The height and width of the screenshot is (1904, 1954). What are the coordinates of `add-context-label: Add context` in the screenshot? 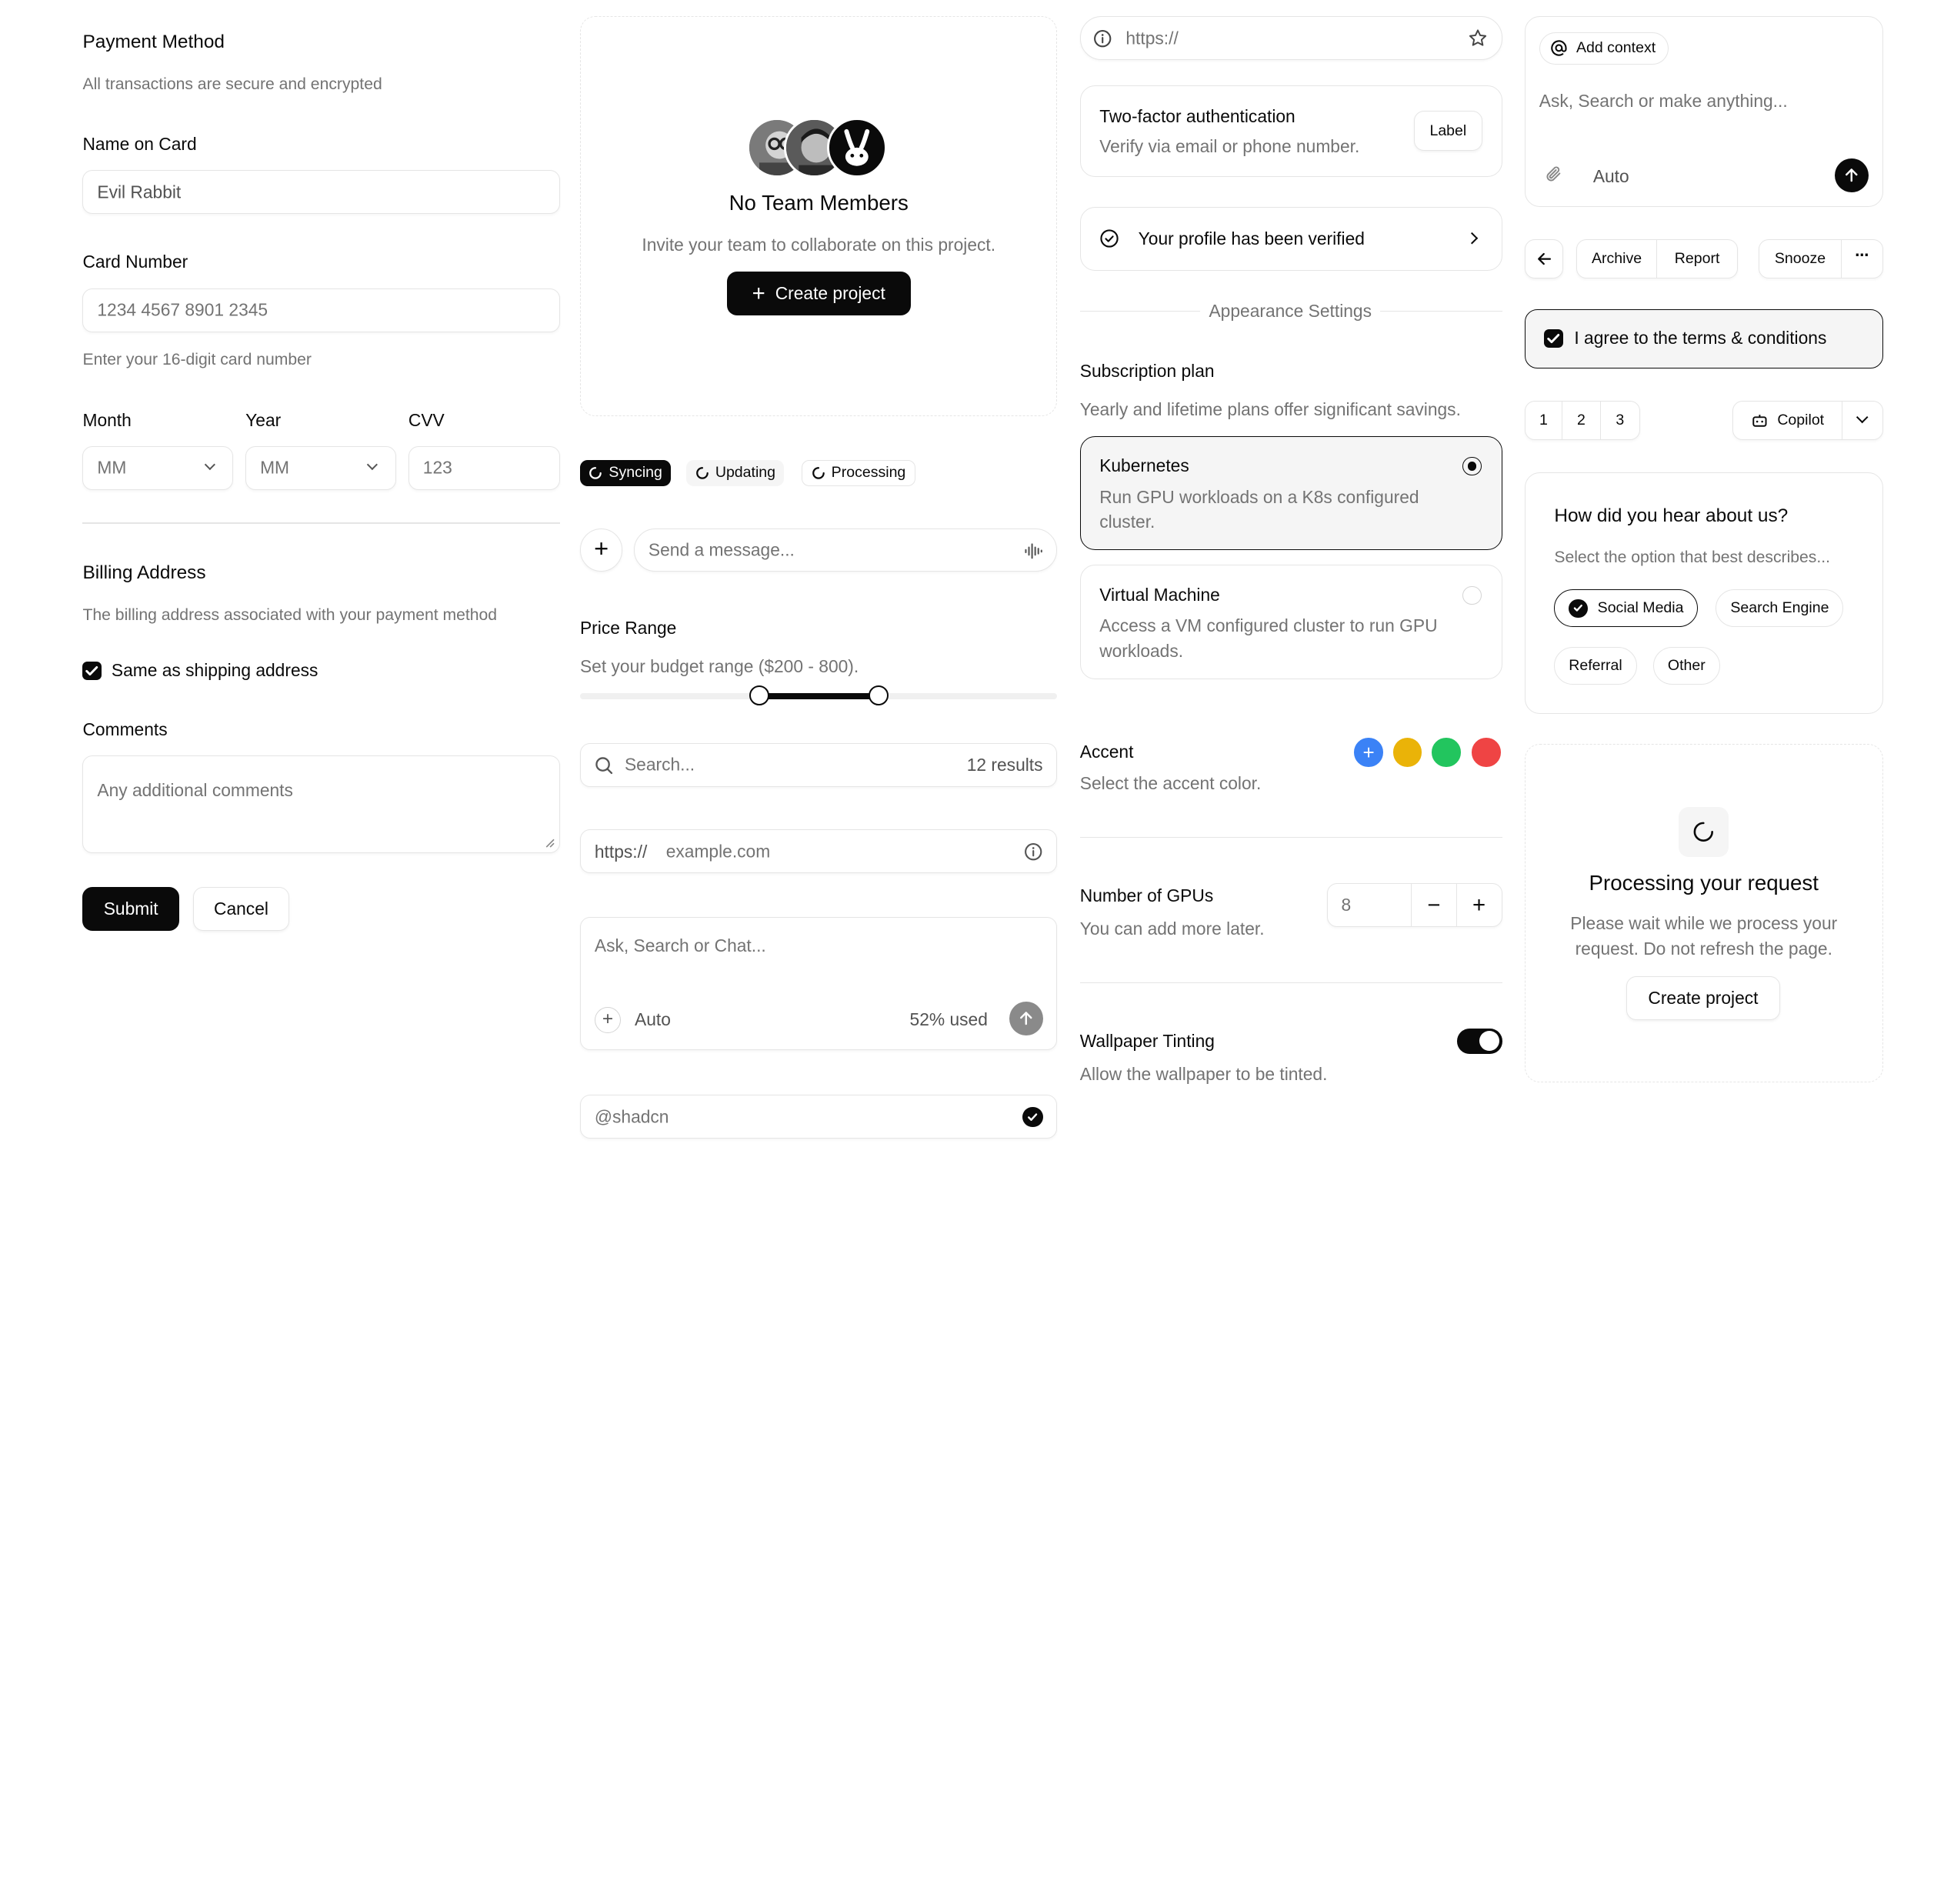 It's located at (1616, 48).